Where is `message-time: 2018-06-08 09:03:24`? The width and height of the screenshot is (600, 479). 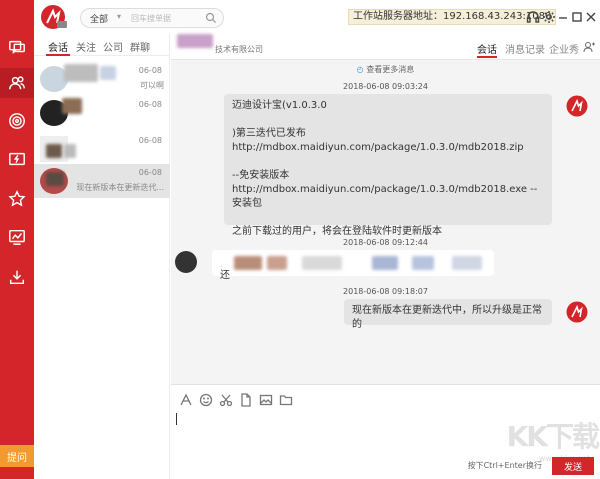
message-time: 2018-06-08 09:03:24 is located at coordinates (385, 86).